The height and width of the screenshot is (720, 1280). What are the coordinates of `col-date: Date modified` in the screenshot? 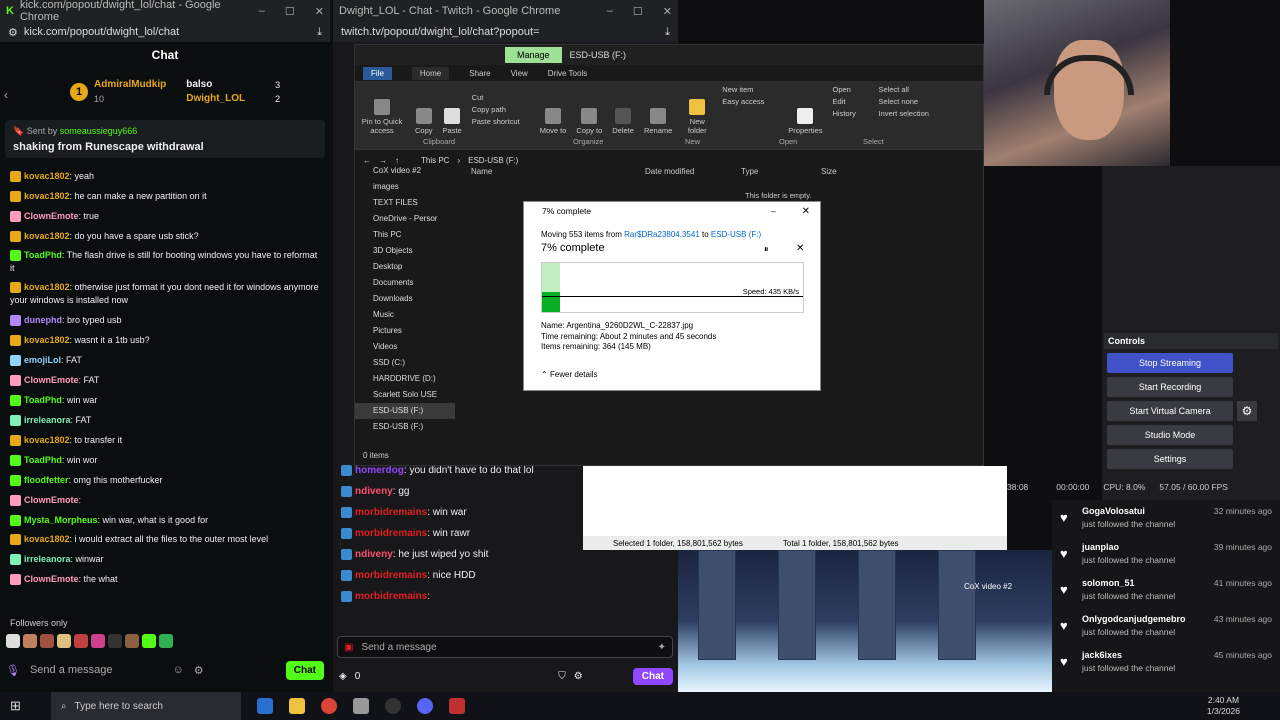 It's located at (669, 171).